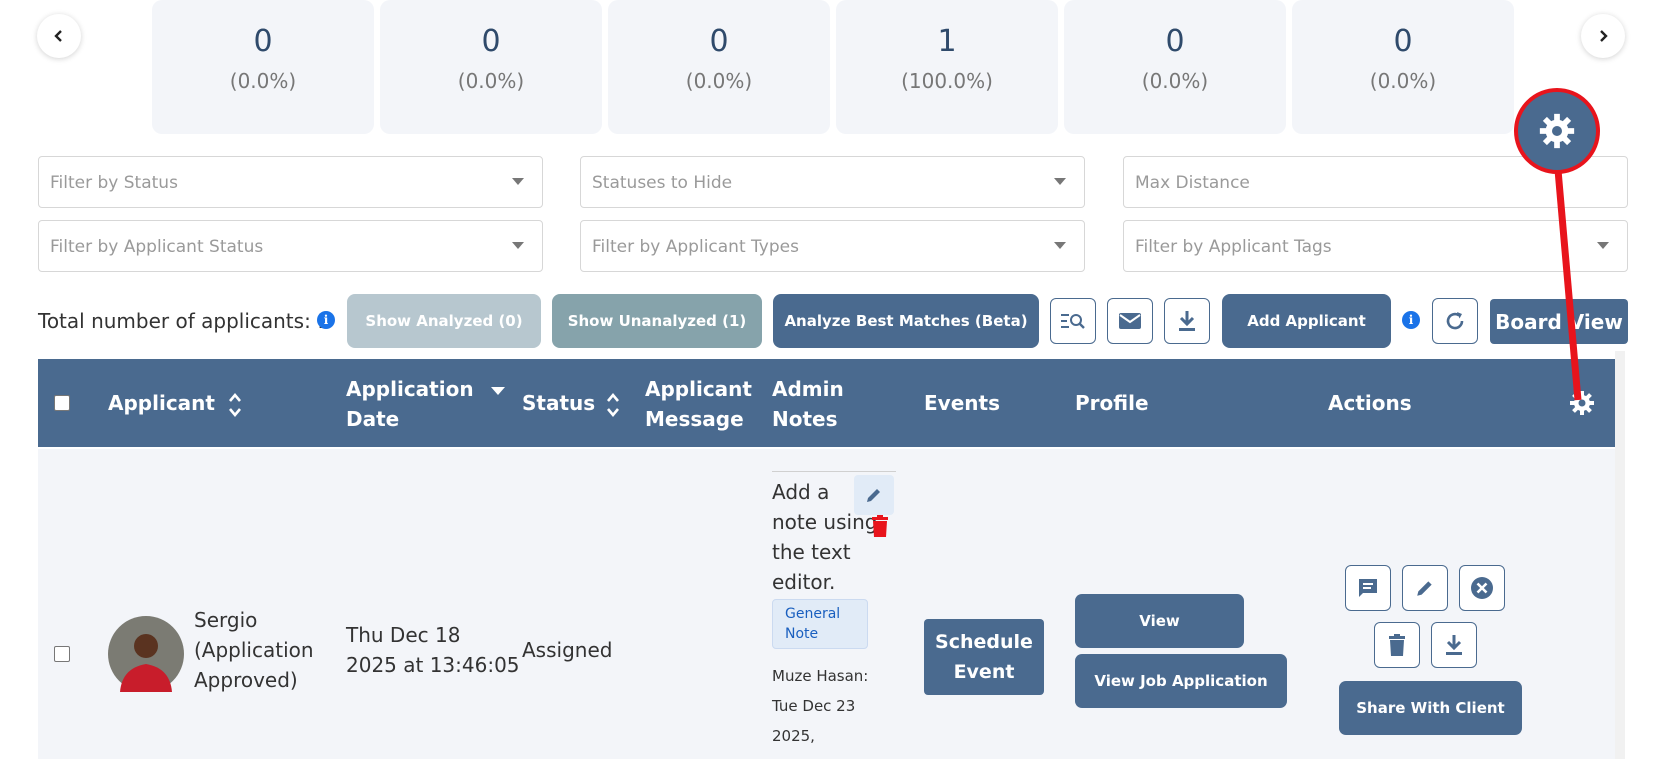 Image resolution: width=1662 pixels, height=759 pixels. What do you see at coordinates (433, 650) in the screenshot?
I see `application-date: Thu Dec 18 2025 at 13:46:05` at bounding box center [433, 650].